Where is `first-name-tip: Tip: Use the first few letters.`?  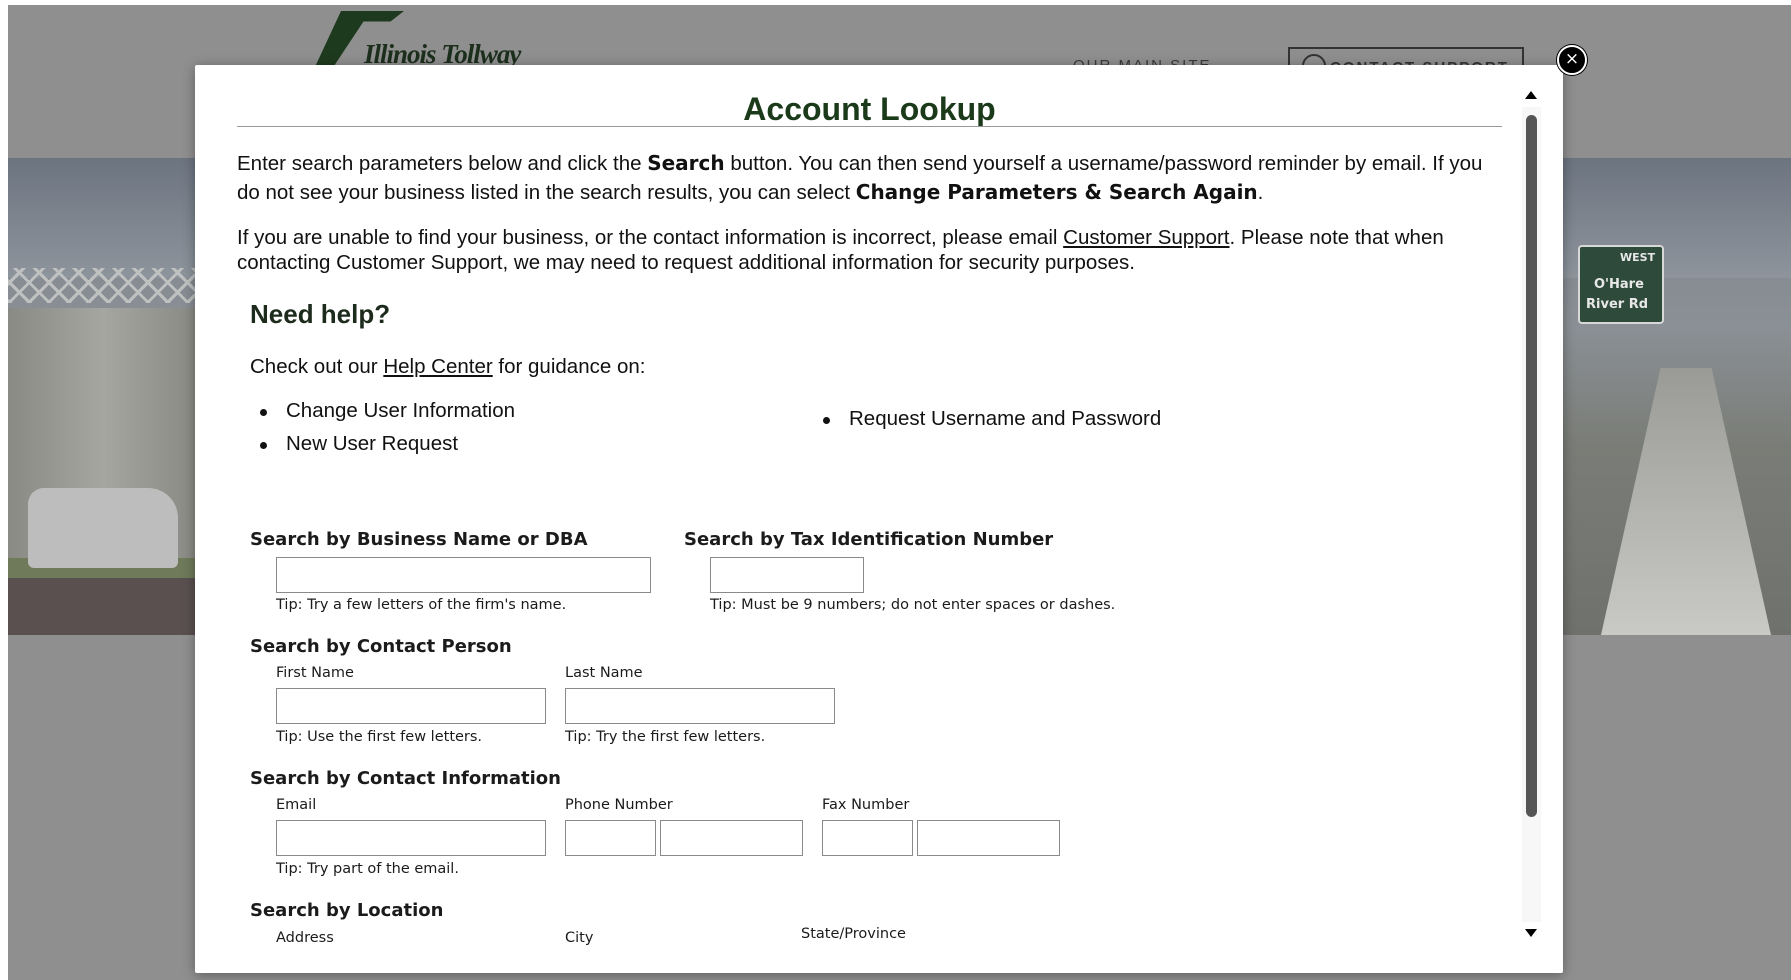
first-name-tip: Tip: Use the first few letters. is located at coordinates (379, 737).